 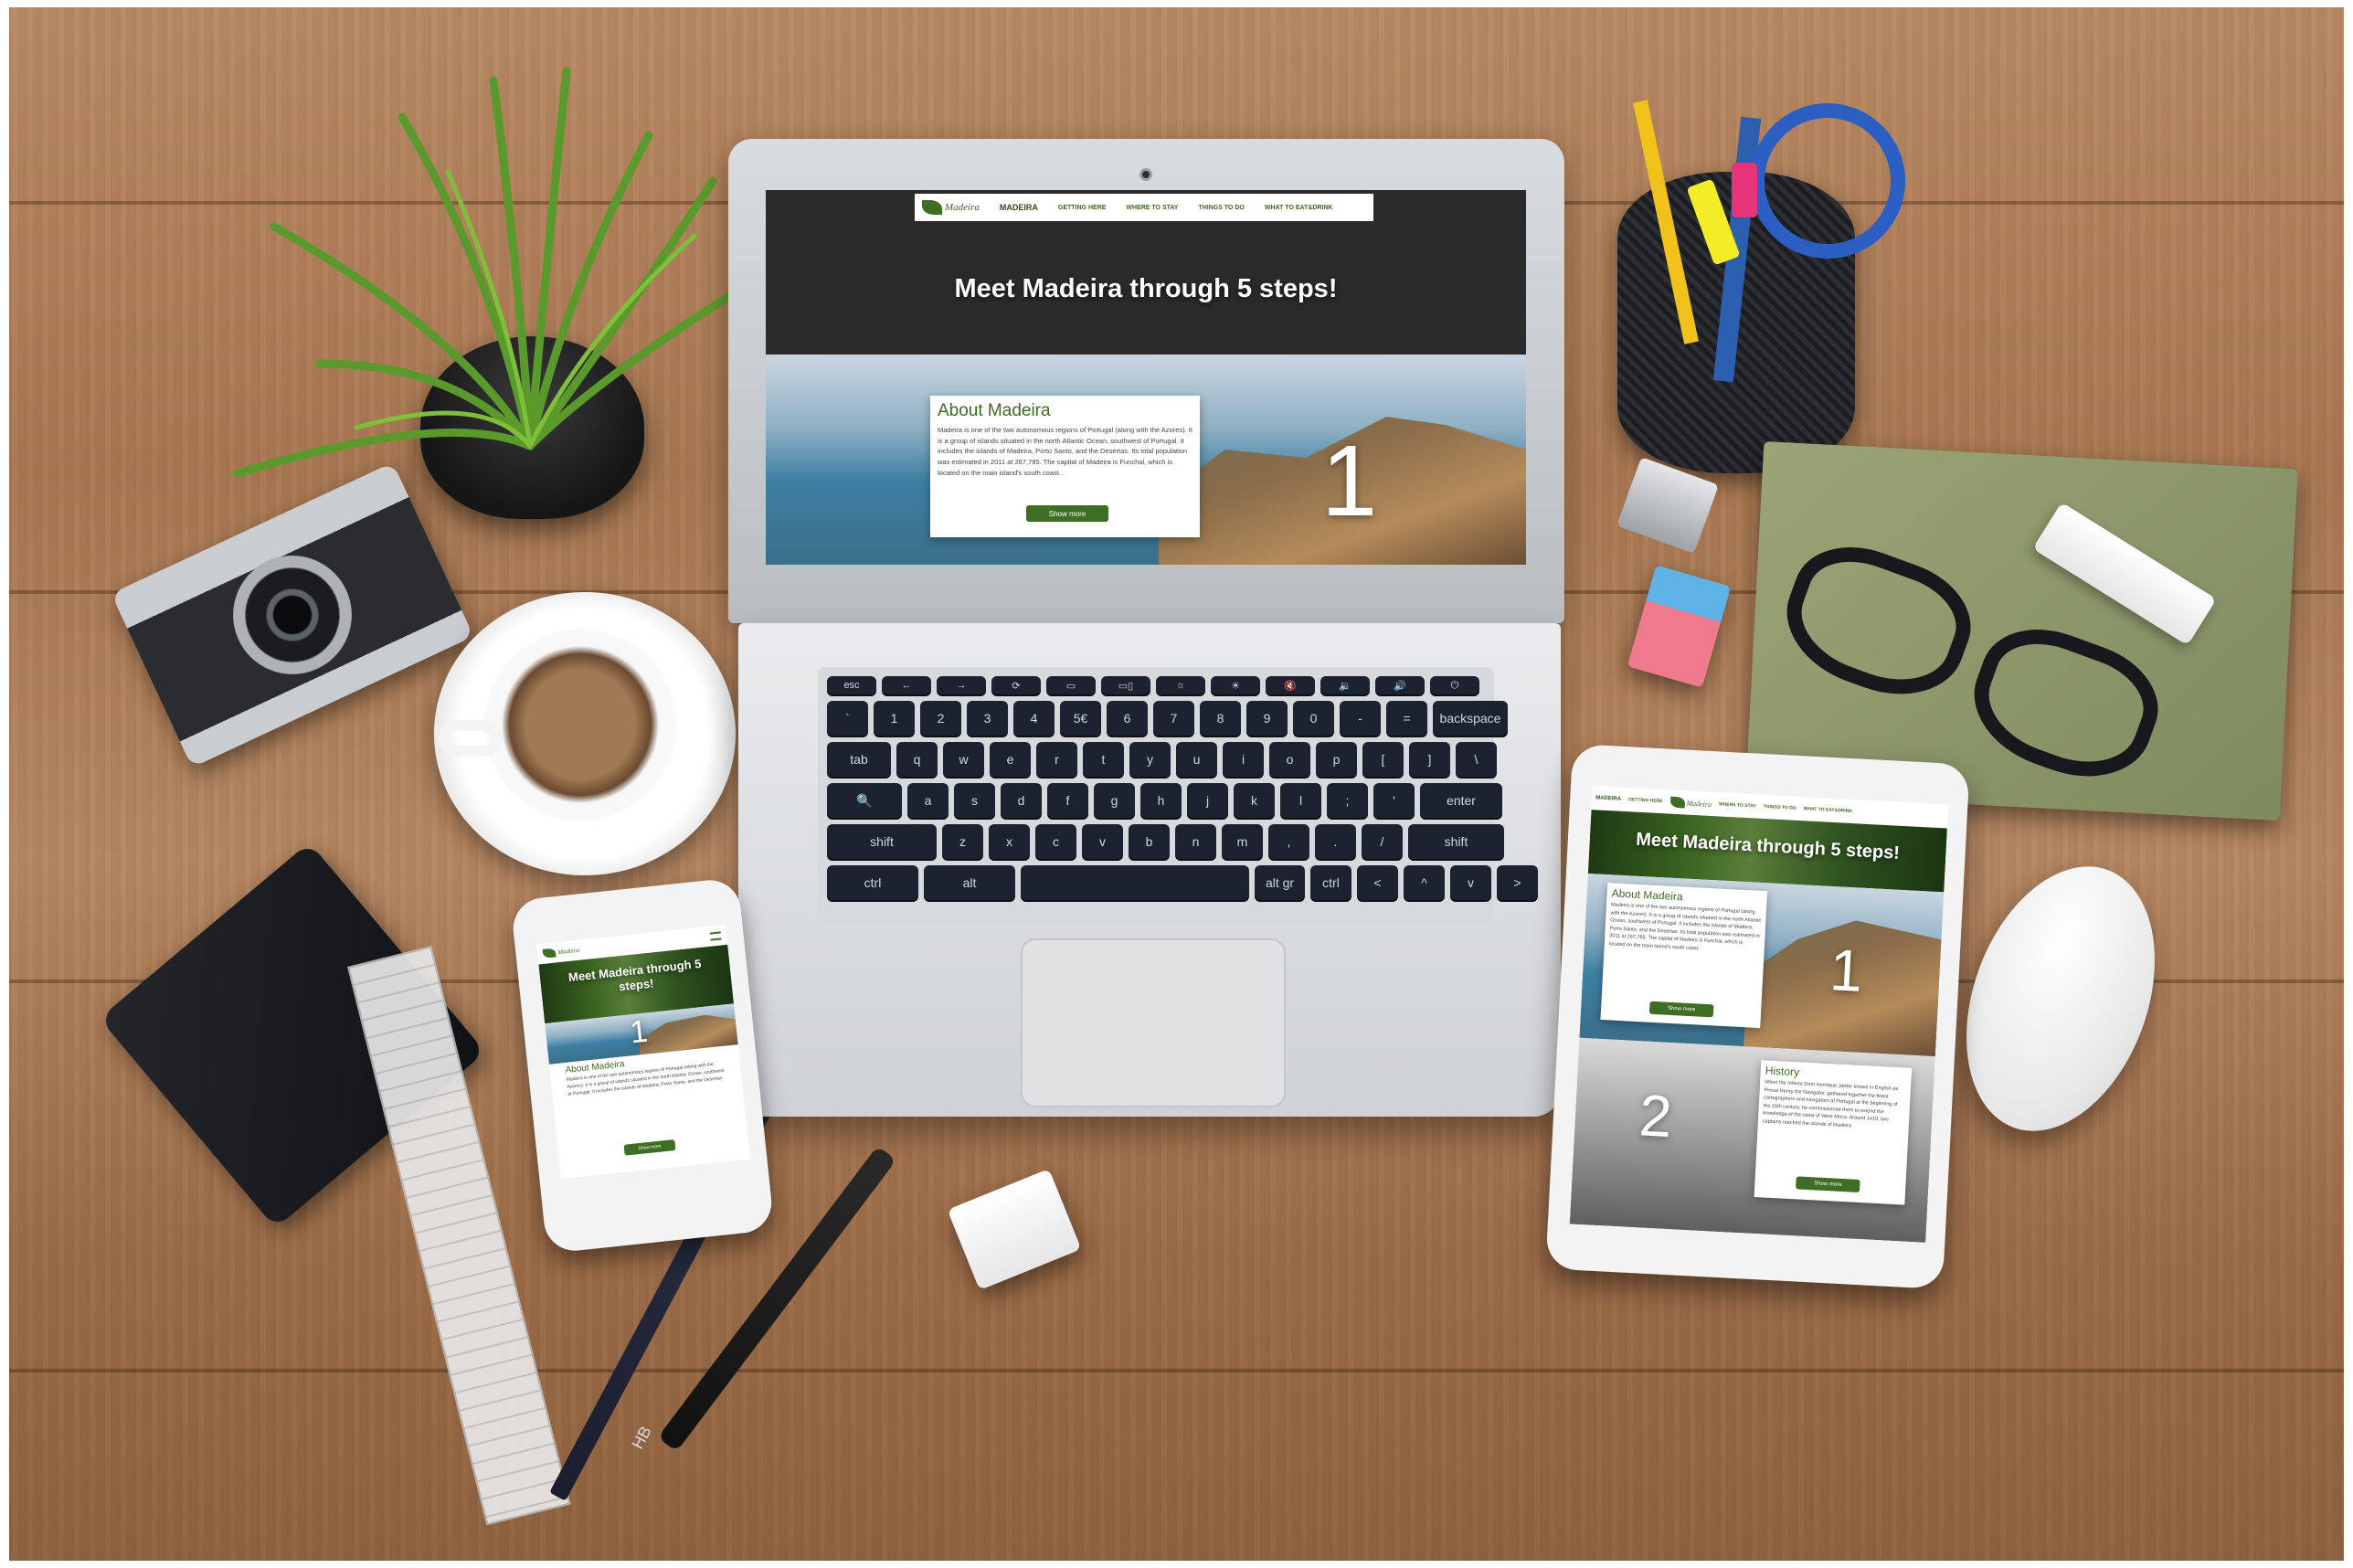 What do you see at coordinates (1135, 883) in the screenshot?
I see `key-space` at bounding box center [1135, 883].